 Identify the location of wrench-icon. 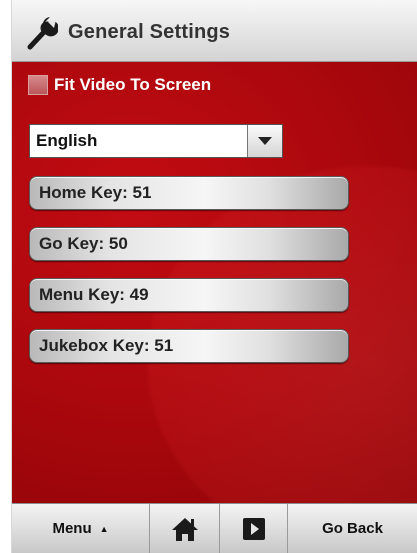
(42, 33).